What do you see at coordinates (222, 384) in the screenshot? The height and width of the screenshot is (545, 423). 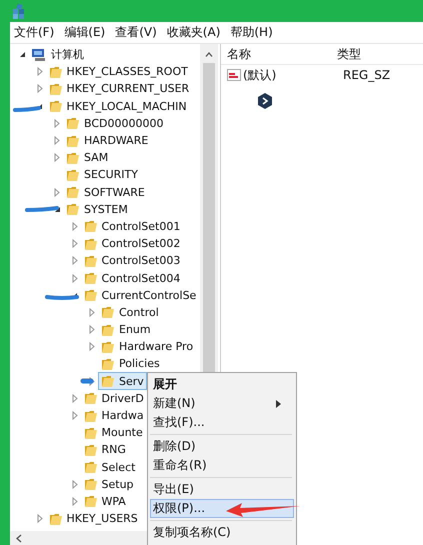 I see `menu-item: 展开` at bounding box center [222, 384].